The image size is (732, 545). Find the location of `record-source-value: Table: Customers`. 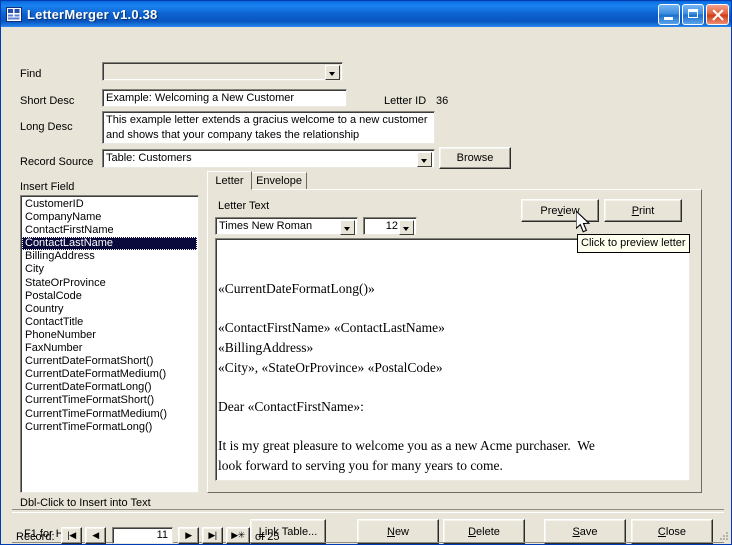

record-source-value: Table: Customers is located at coordinates (149, 158).